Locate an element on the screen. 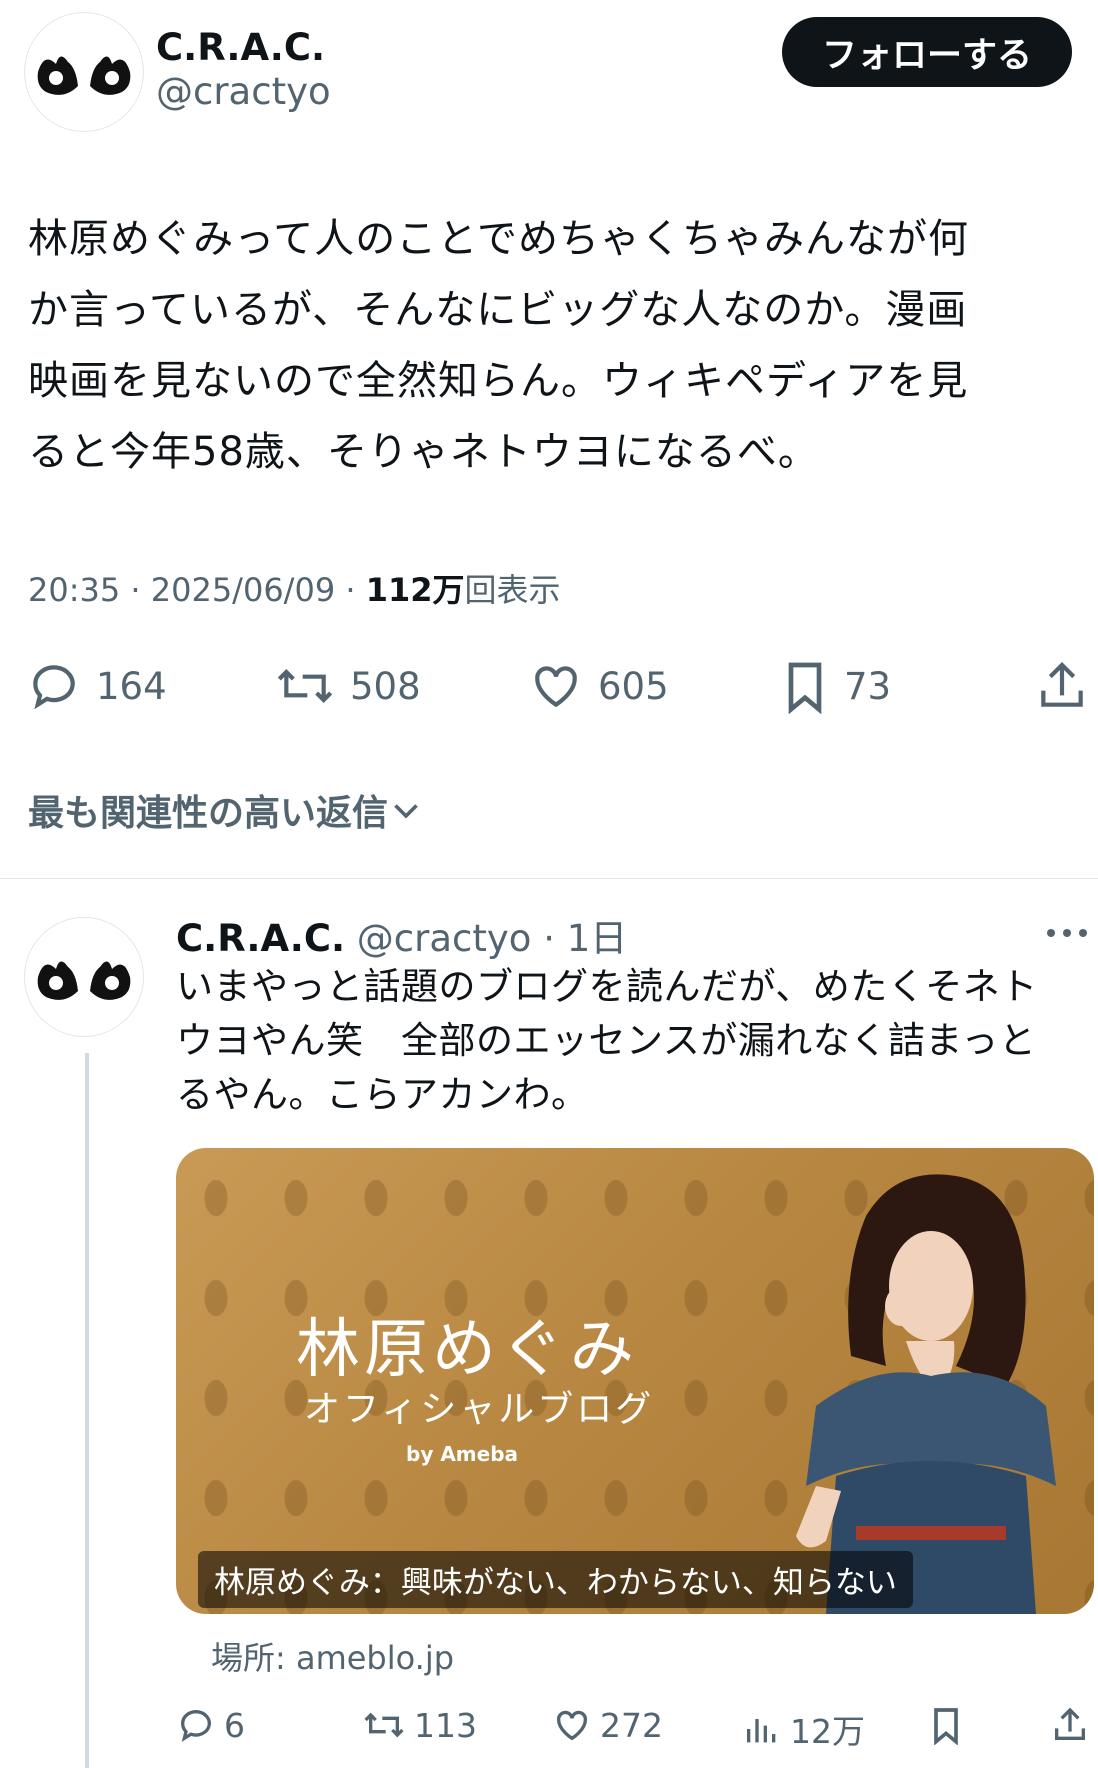  more-icon is located at coordinates (1067, 933).